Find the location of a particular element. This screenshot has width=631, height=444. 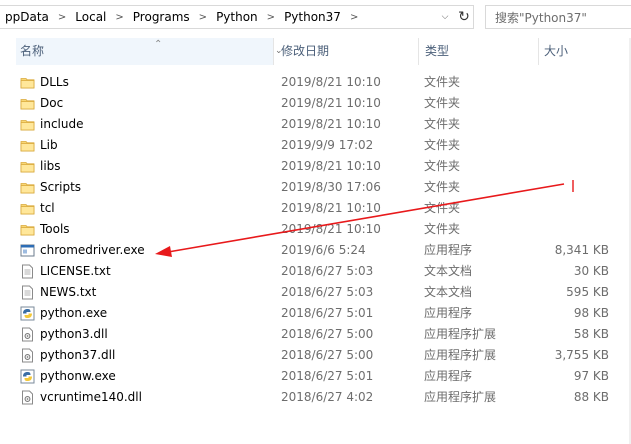

breadcrumb-item: Python is located at coordinates (237, 17).